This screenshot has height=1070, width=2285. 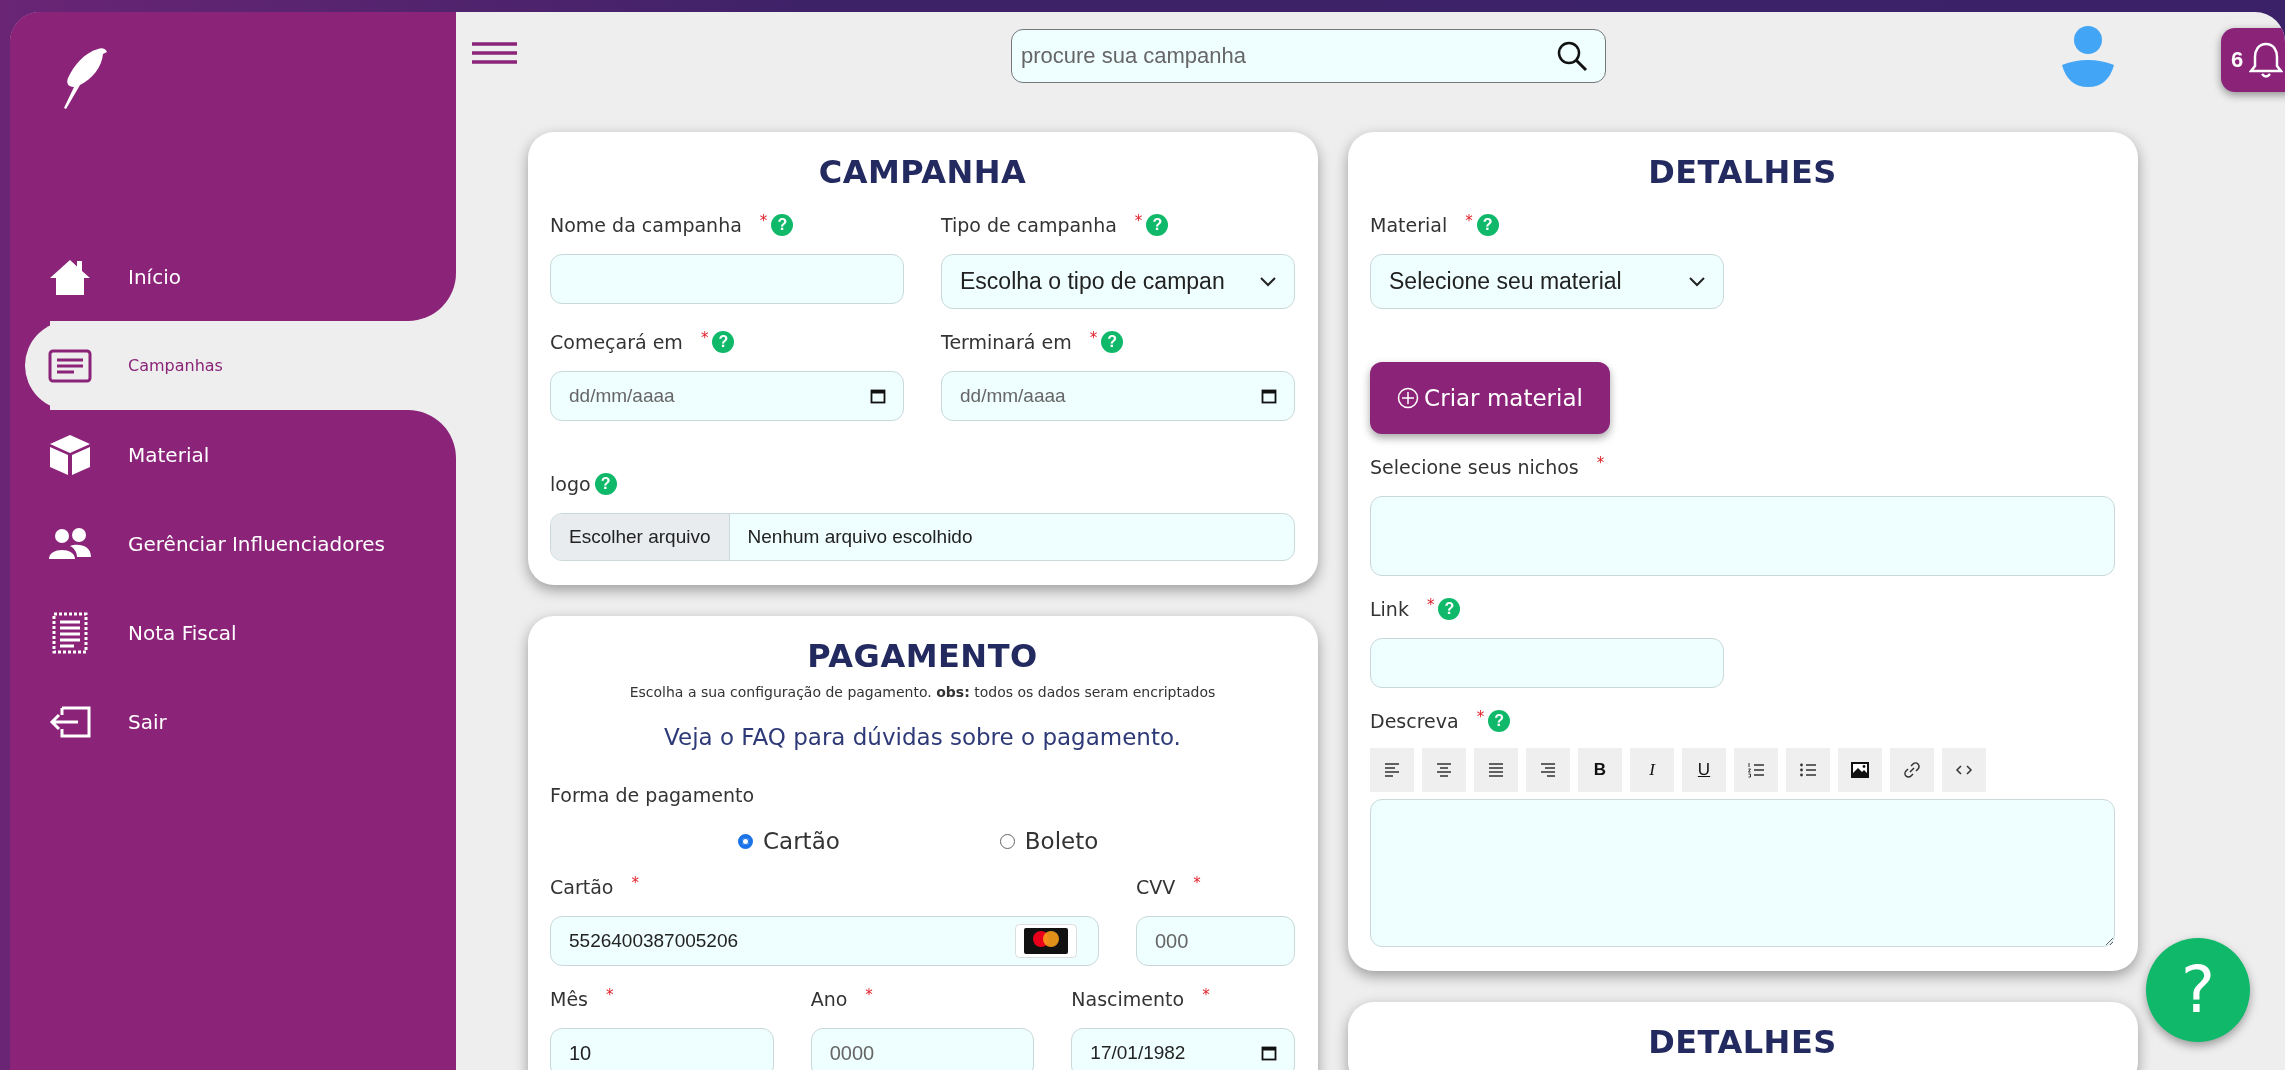 I want to click on ordered-list-icon, so click(x=1756, y=770).